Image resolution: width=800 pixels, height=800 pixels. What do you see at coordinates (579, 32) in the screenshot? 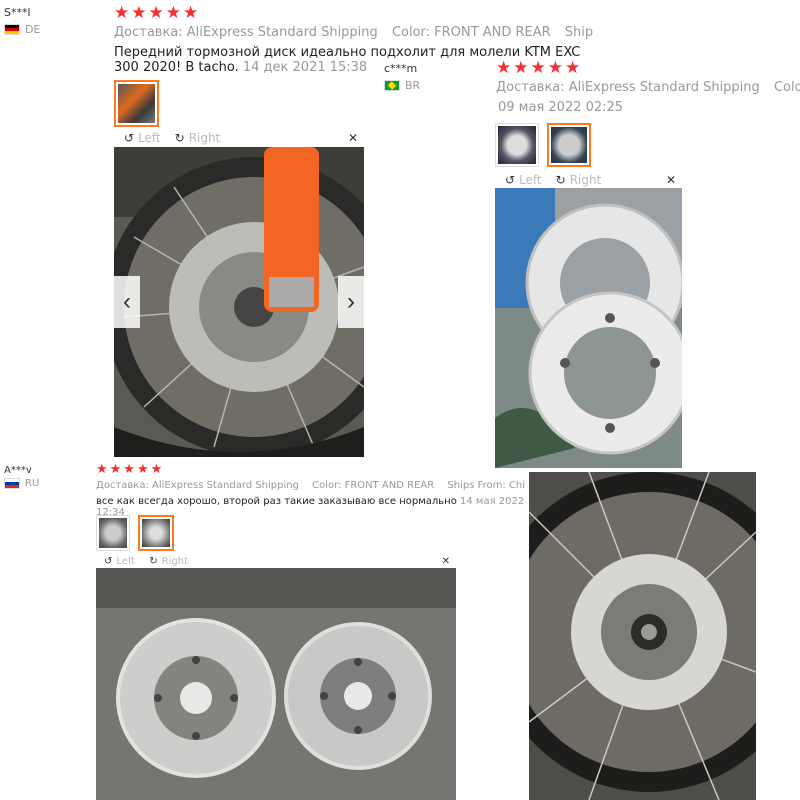
I see `ships-from-info: Ships From: Chir` at bounding box center [579, 32].